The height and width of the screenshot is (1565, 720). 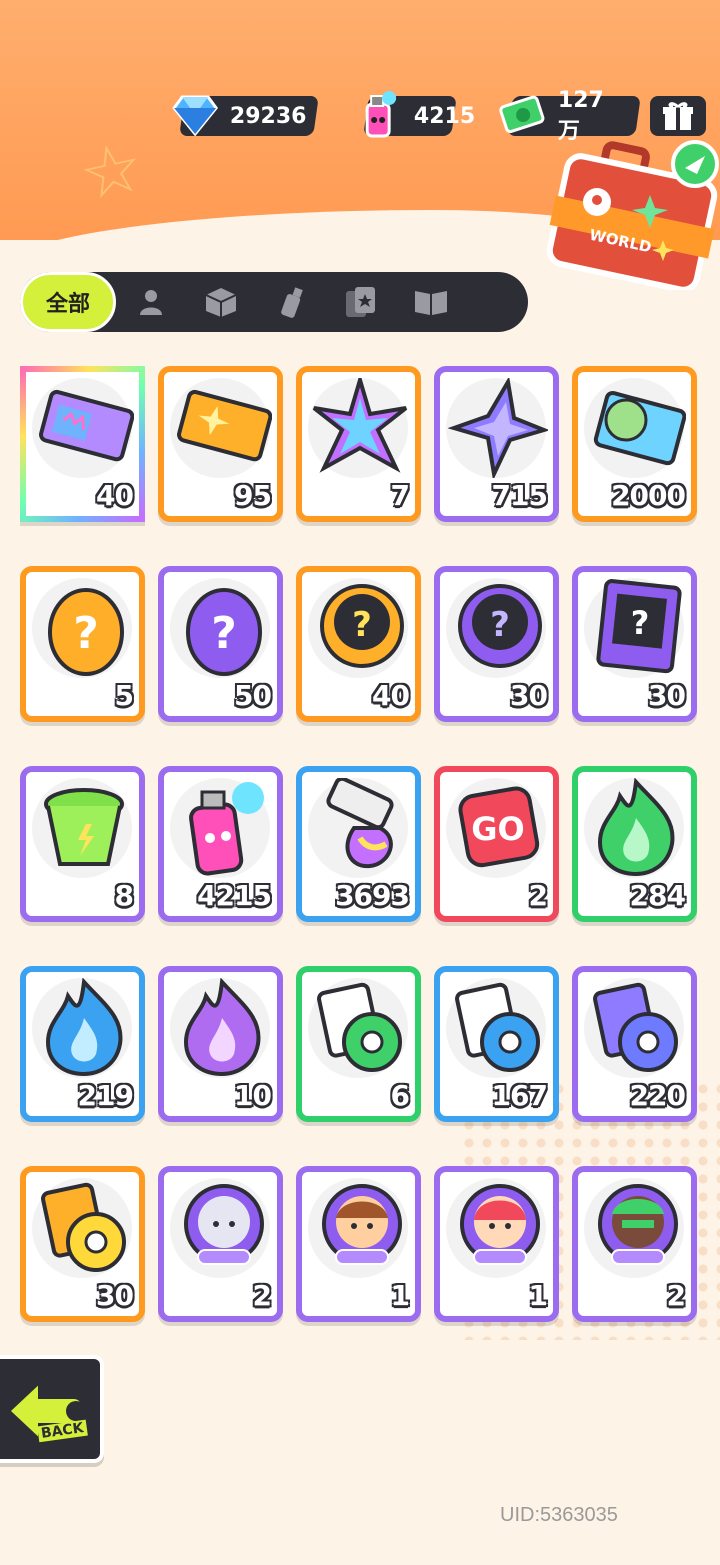 I want to click on person-icon, so click(x=151, y=302).